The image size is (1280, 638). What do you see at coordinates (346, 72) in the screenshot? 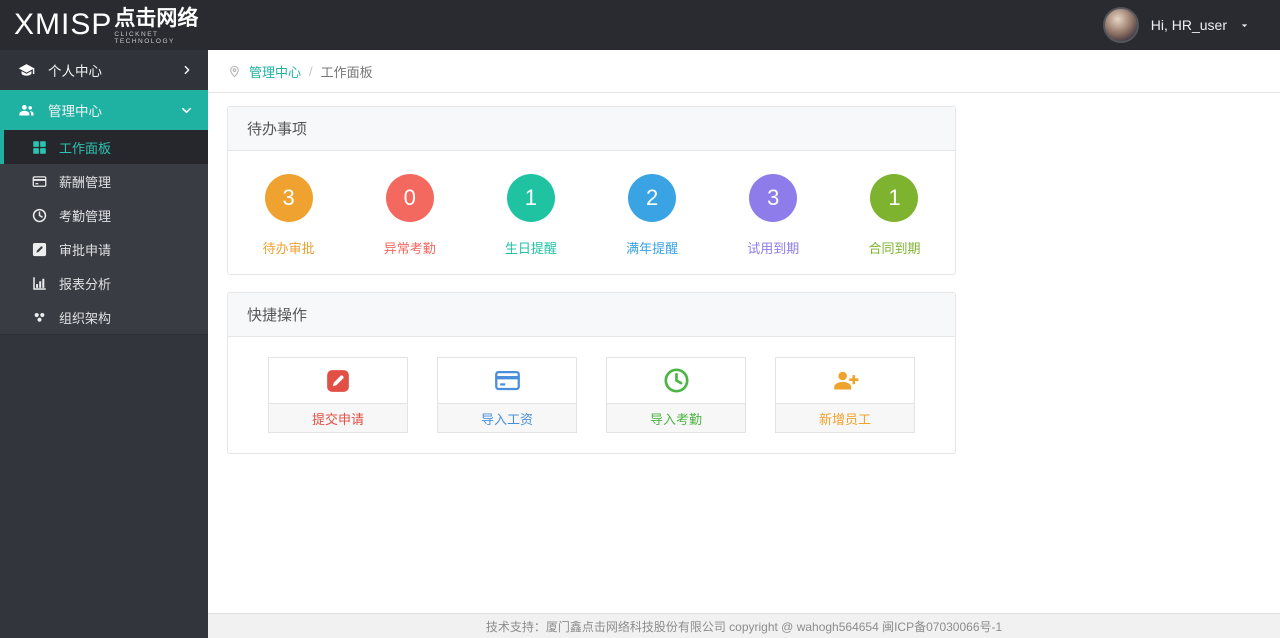
I see `breadcrumb-current: 工作面板` at bounding box center [346, 72].